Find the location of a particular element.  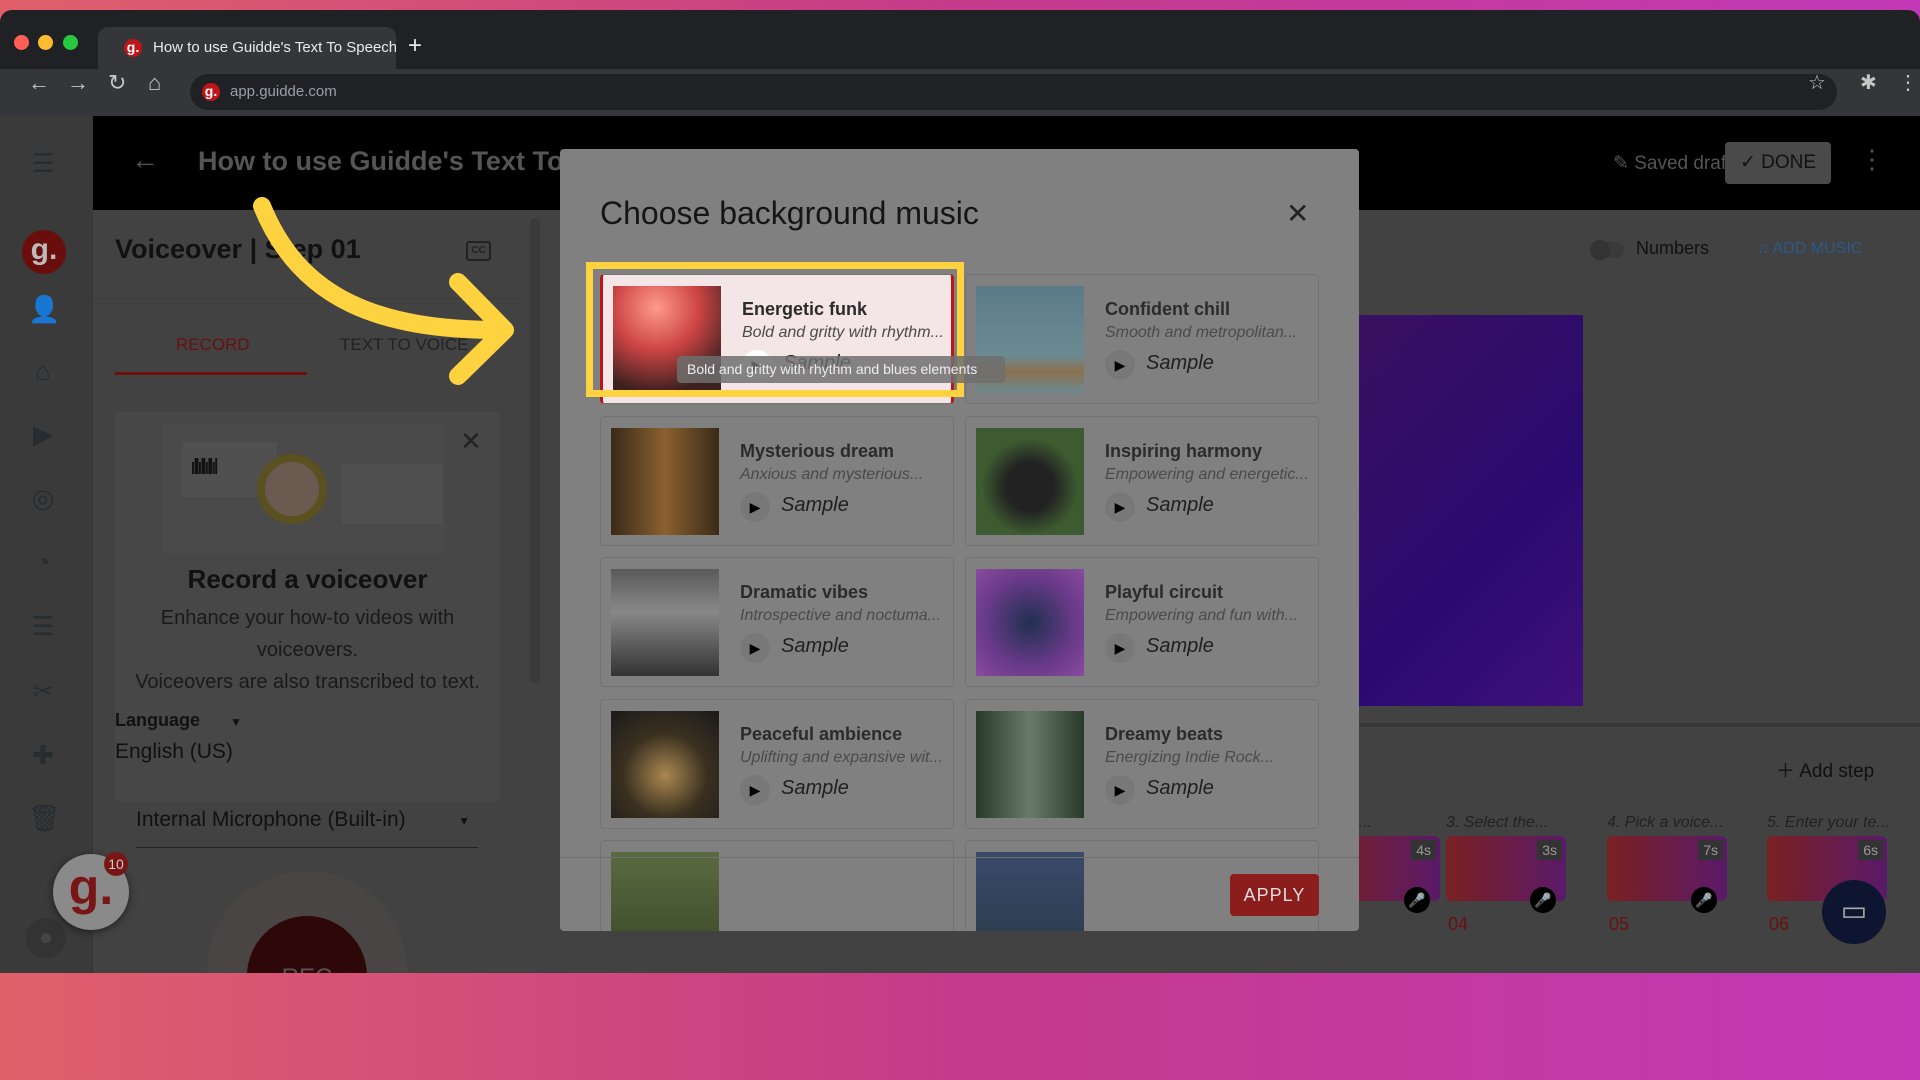

arrow-curve is located at coordinates (381, 268).